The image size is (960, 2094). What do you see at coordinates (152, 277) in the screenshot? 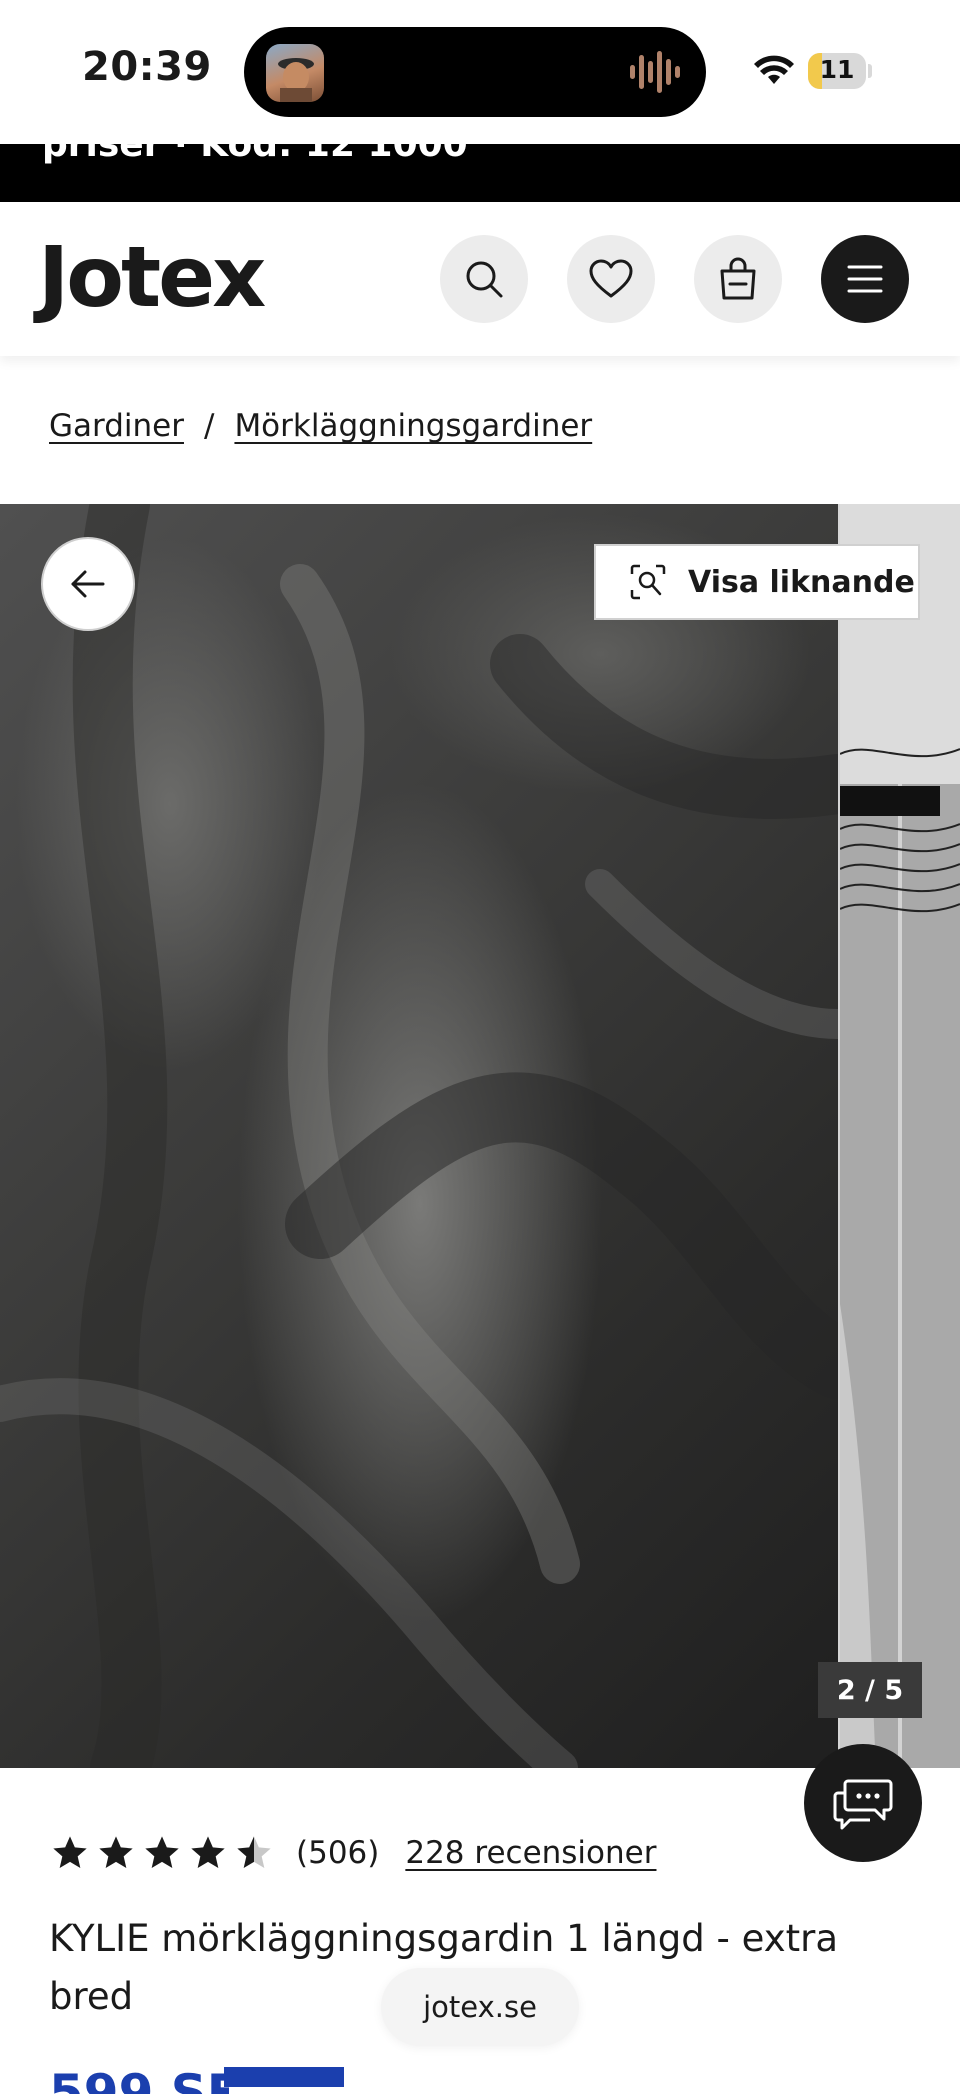
I see `jotex-logo: Jotex` at bounding box center [152, 277].